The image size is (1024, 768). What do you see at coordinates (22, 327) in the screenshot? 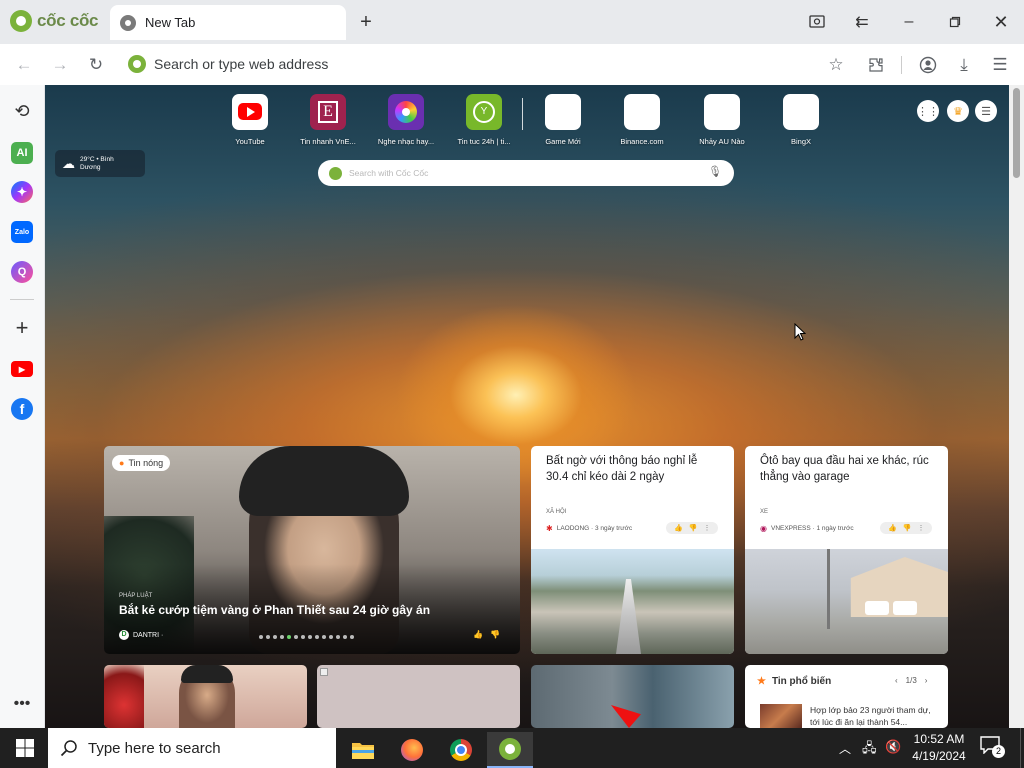
I see `add-app-icon: +` at bounding box center [22, 327].